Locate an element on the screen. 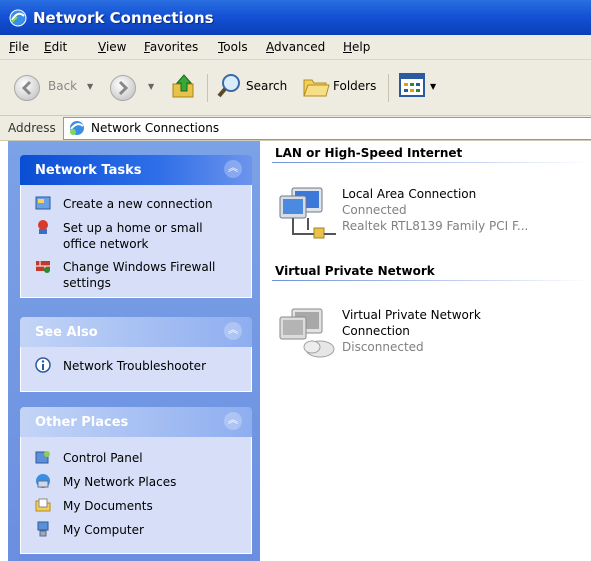 The image size is (591, 561). address-label: Address is located at coordinates (32, 128).